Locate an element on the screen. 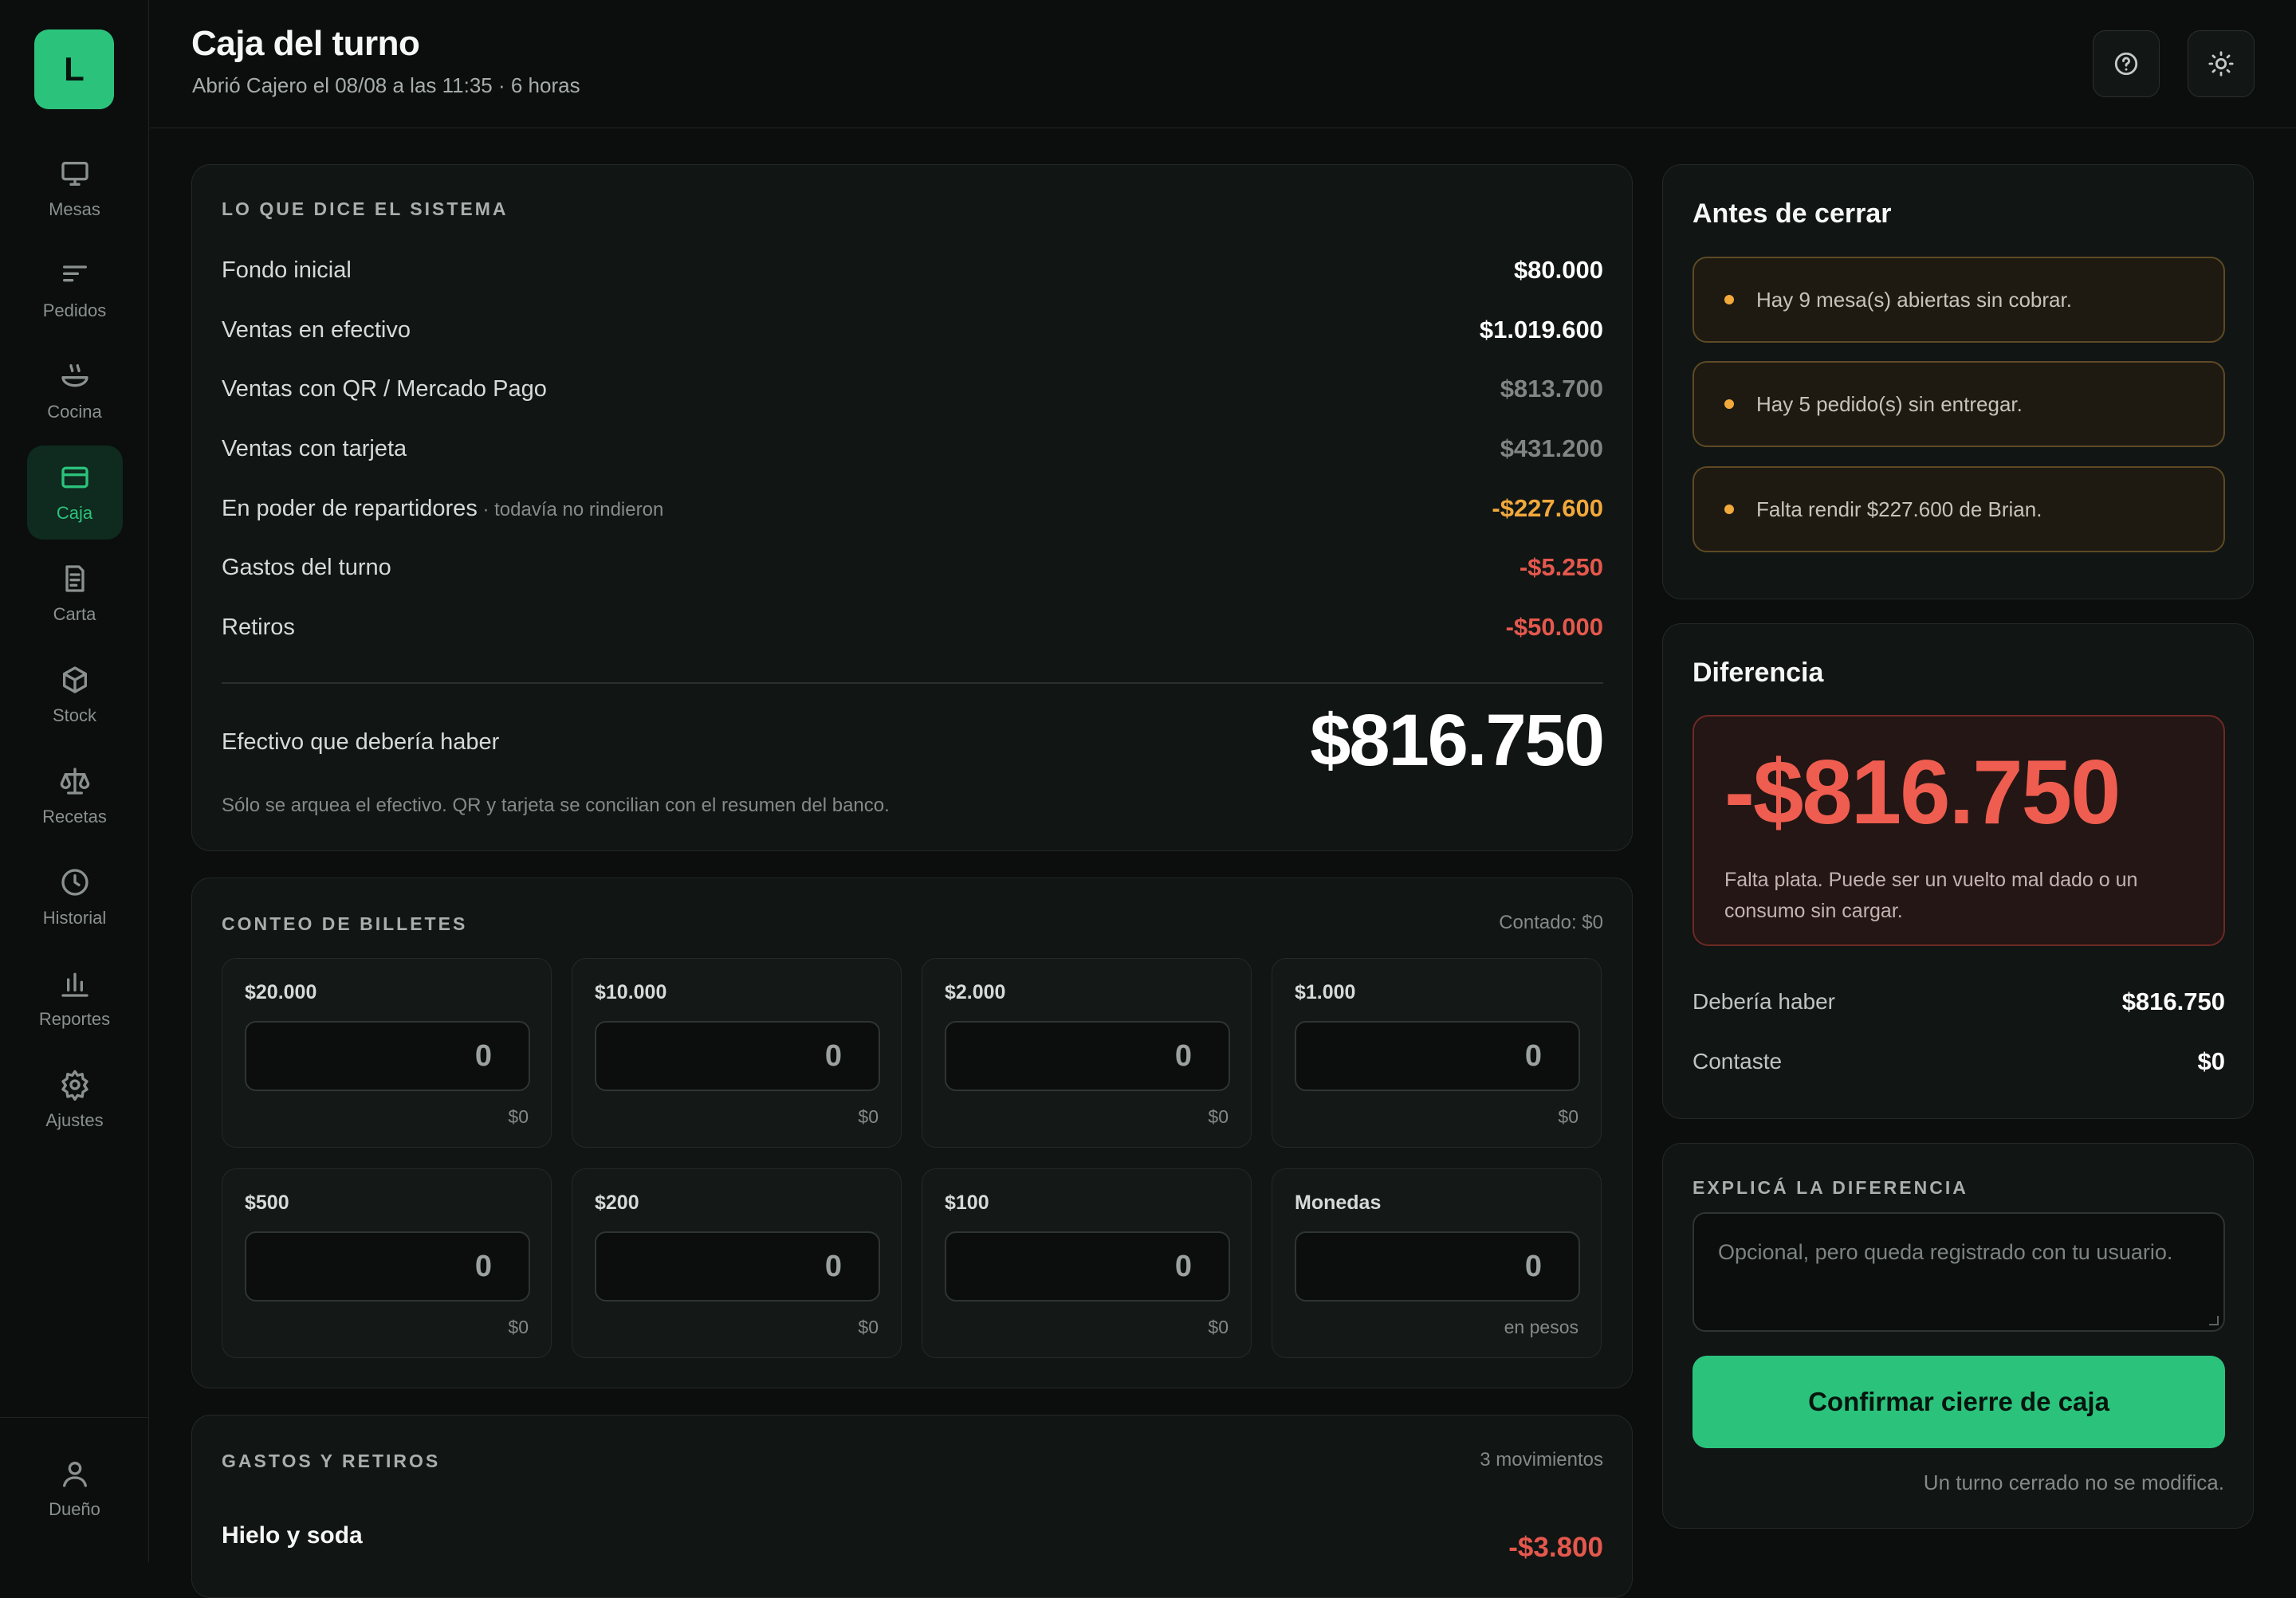  counted-value: $0 is located at coordinates (2211, 1061).